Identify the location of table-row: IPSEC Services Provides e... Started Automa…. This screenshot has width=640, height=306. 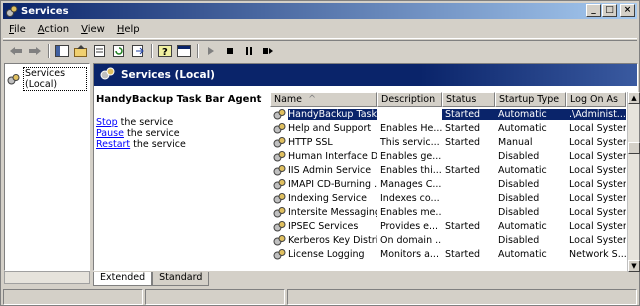
(448, 226).